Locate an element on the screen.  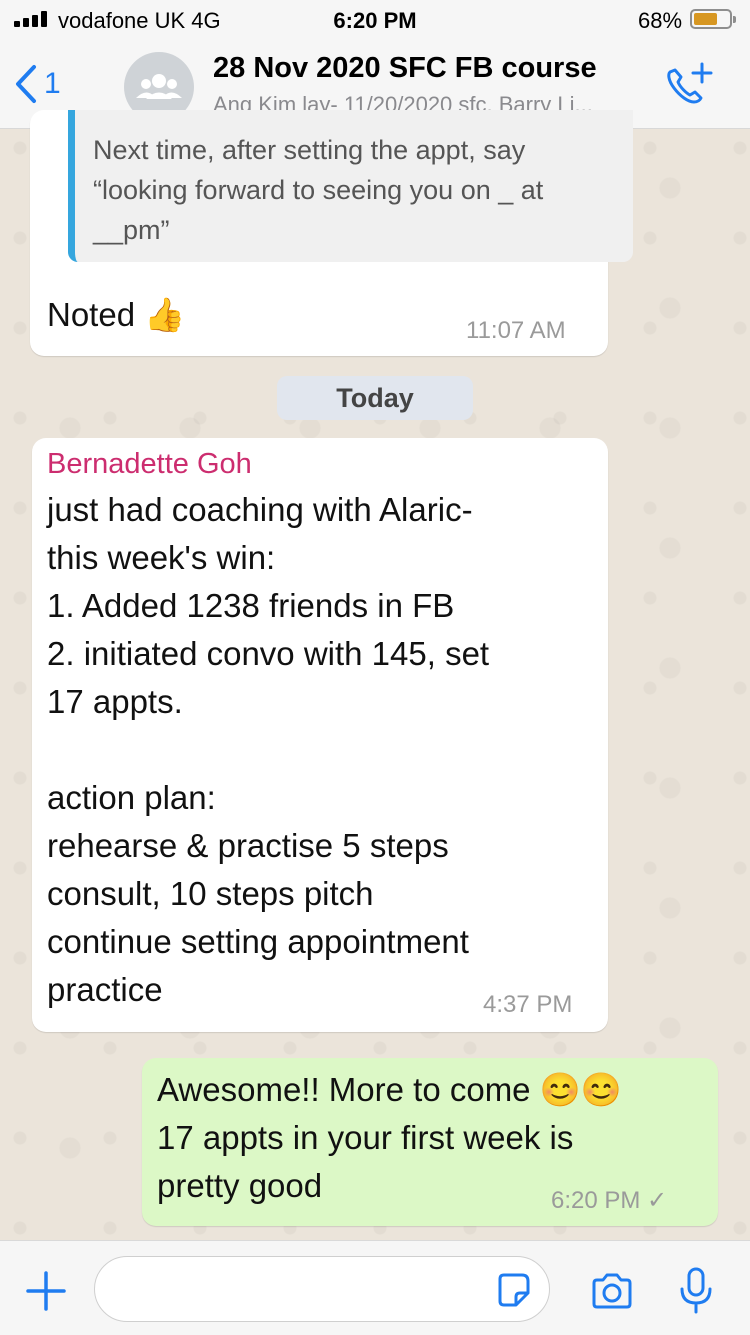
chat-title: 28 Nov 2020 SFC FB course is located at coordinates (405, 68).